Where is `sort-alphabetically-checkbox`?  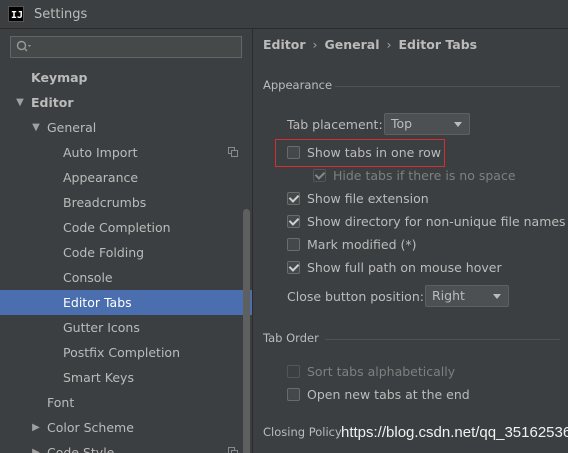
sort-alphabetically-checkbox is located at coordinates (293, 371).